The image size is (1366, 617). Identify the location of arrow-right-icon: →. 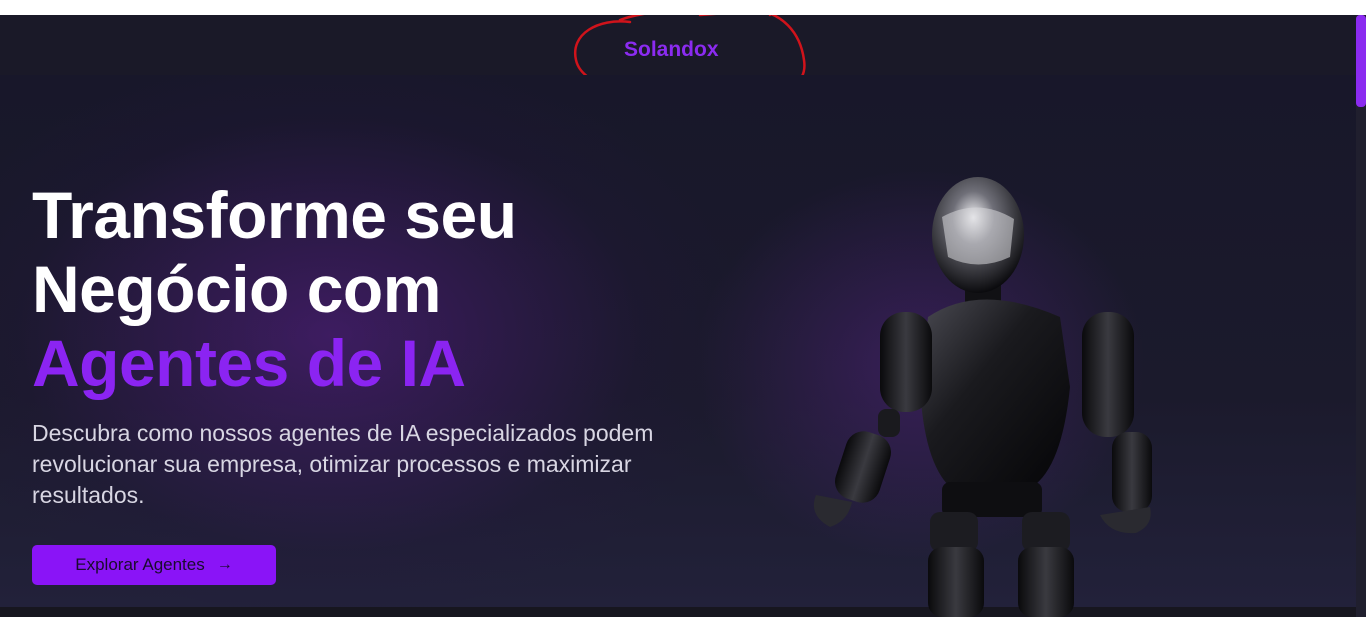
(224, 564).